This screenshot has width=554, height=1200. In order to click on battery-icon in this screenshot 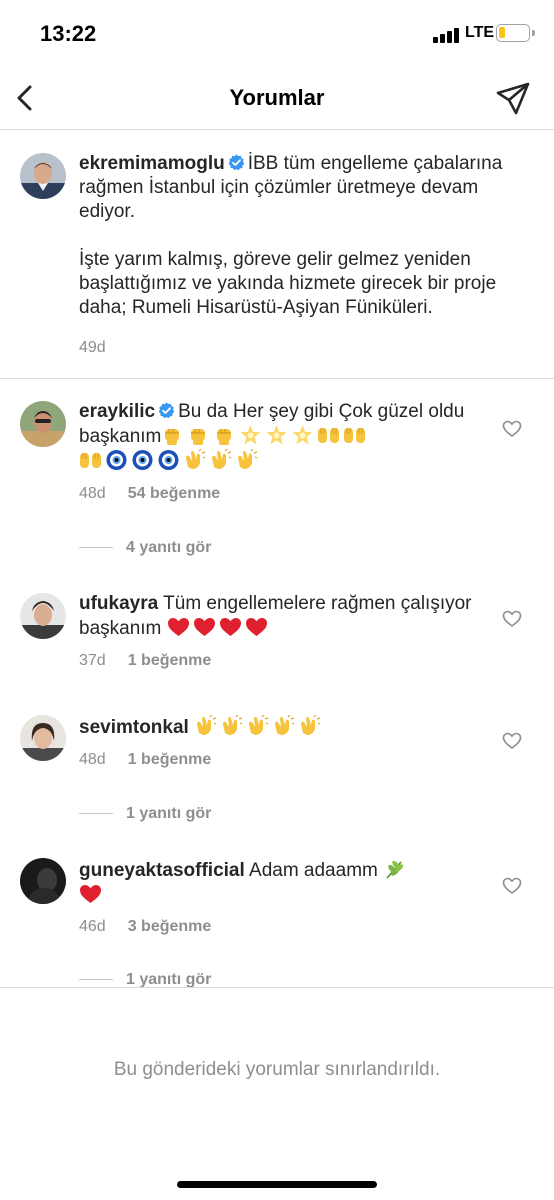, I will do `click(513, 33)`.